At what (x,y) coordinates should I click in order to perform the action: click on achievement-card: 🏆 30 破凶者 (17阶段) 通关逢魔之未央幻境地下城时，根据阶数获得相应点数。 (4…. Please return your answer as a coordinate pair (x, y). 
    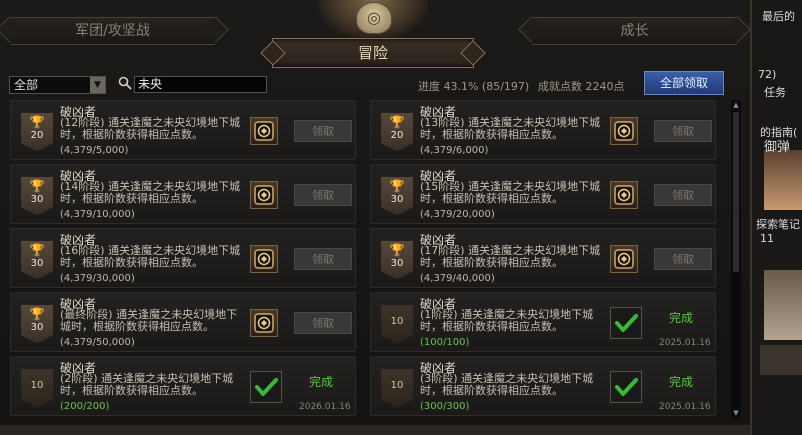
    Looking at the image, I should click on (543, 258).